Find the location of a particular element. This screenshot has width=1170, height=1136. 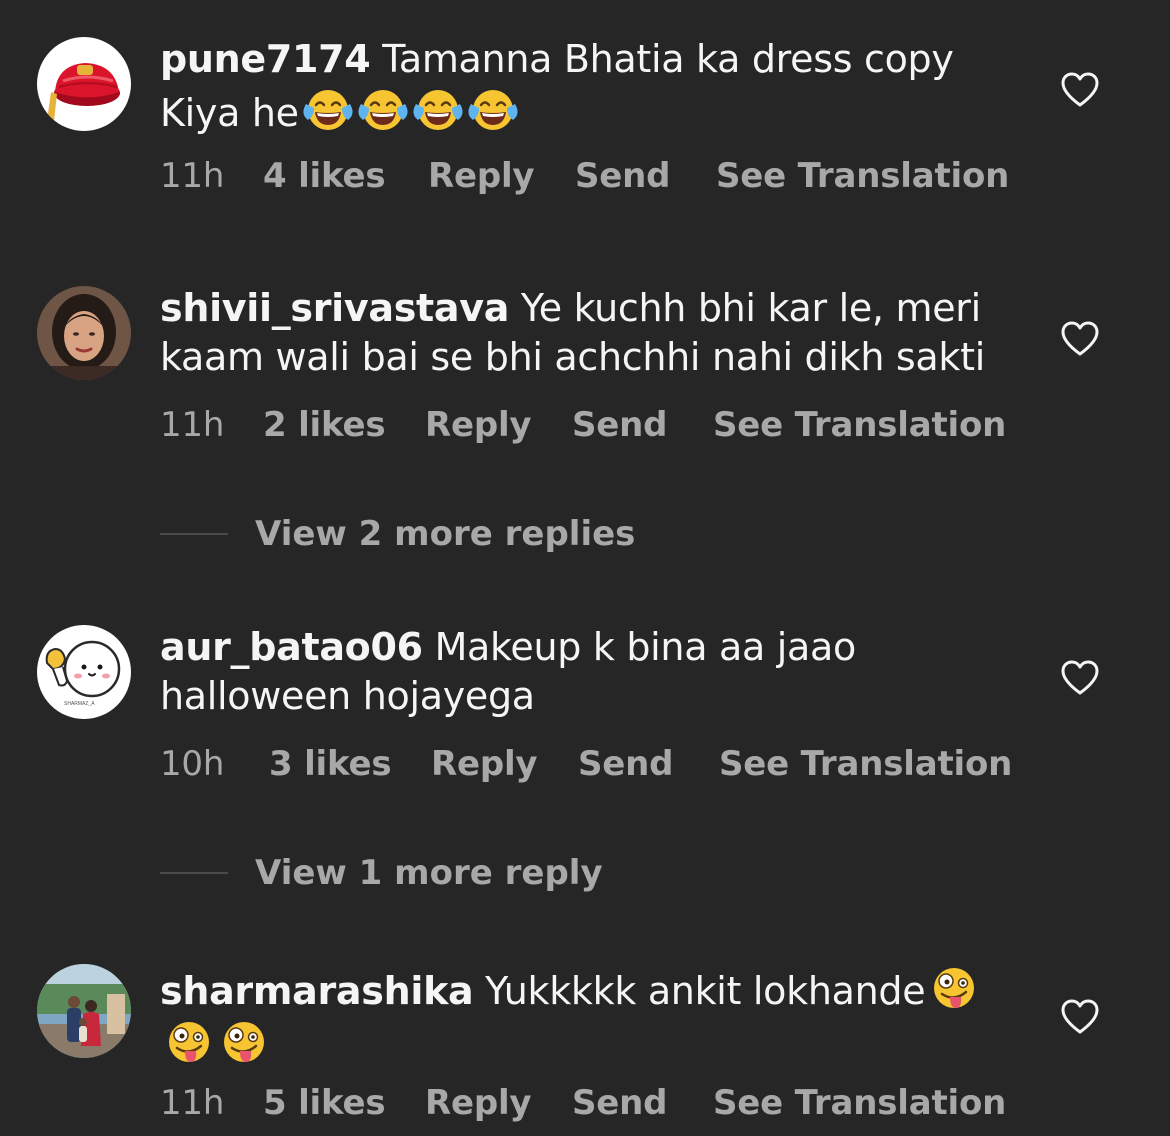

comment-username: aur_batao06 is located at coordinates (291, 647).